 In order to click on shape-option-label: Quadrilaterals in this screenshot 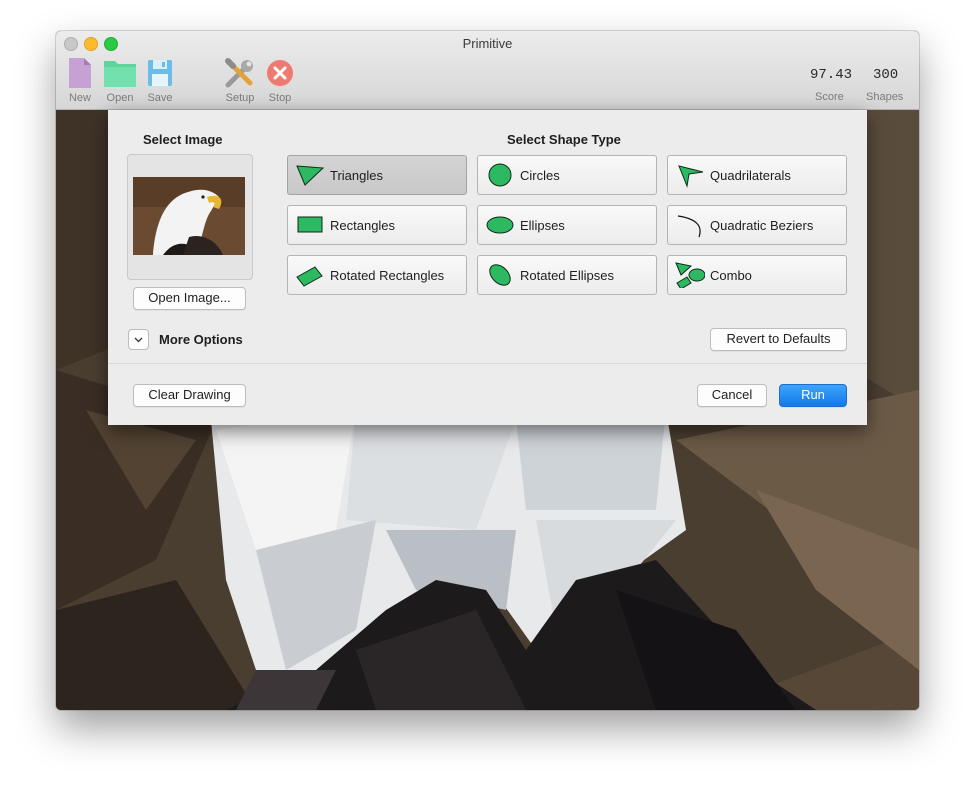, I will do `click(750, 175)`.